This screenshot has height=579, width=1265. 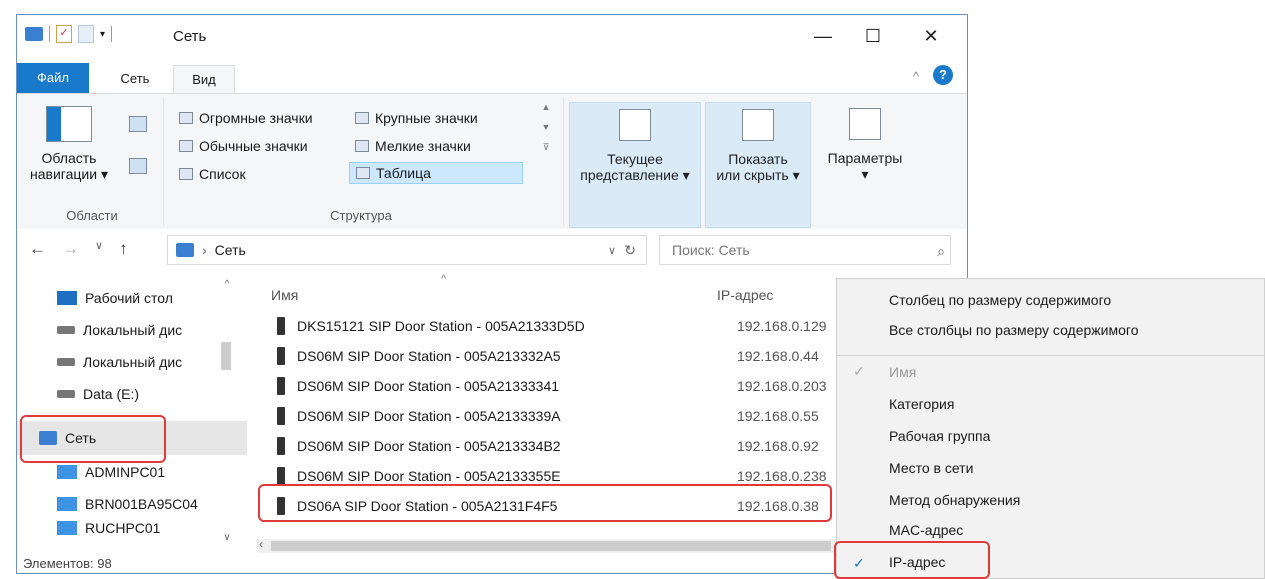 What do you see at coordinates (69, 158) in the screenshot?
I see `navigation-pane-label: Область` at bounding box center [69, 158].